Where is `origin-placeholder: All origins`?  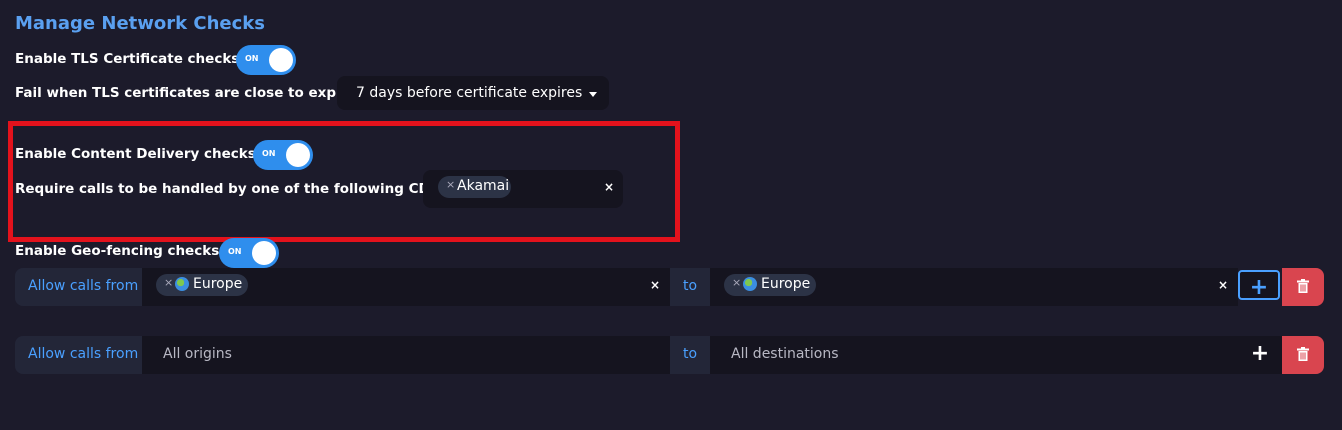
origin-placeholder: All origins is located at coordinates (197, 354).